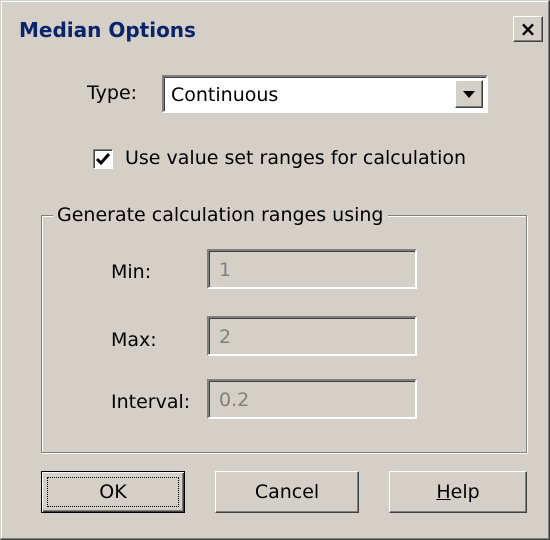 The height and width of the screenshot is (540, 550). I want to click on focus-rectangle, so click(113, 492).